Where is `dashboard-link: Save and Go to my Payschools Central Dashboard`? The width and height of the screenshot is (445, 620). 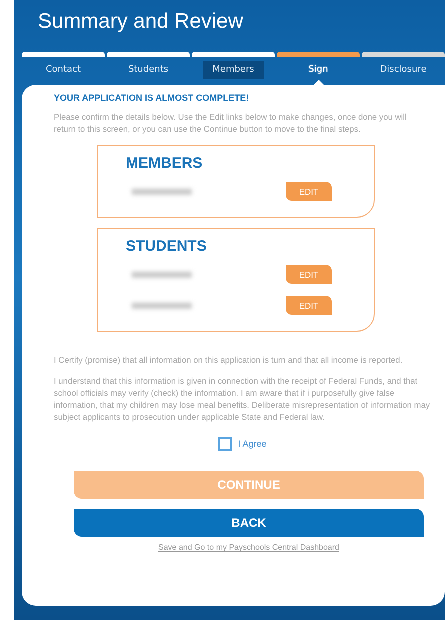
dashboard-link: Save and Go to my Payschools Central Dashboard is located at coordinates (249, 547).